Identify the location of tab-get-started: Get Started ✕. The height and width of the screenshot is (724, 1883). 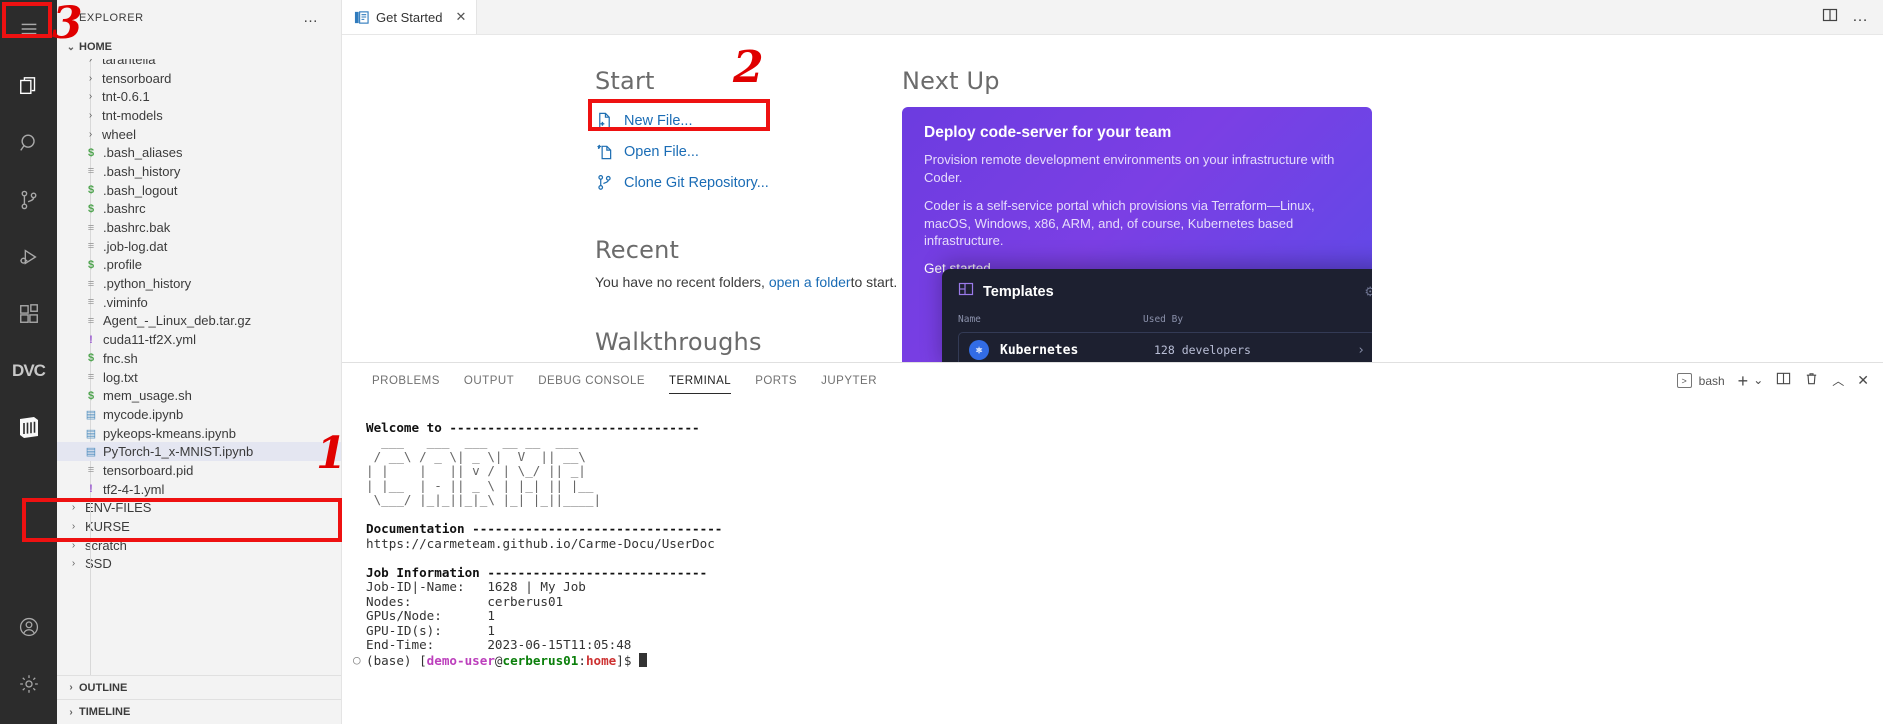
(410, 17).